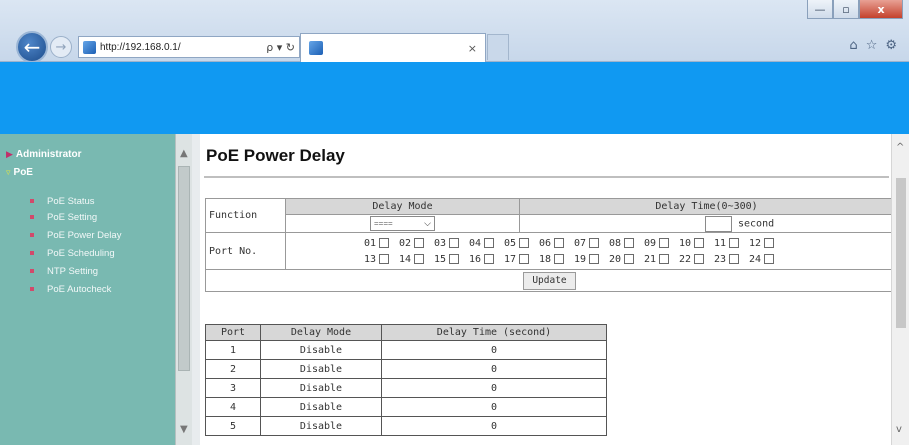 The width and height of the screenshot is (909, 445). I want to click on port-checkbox-item: 09, so click(661, 243).